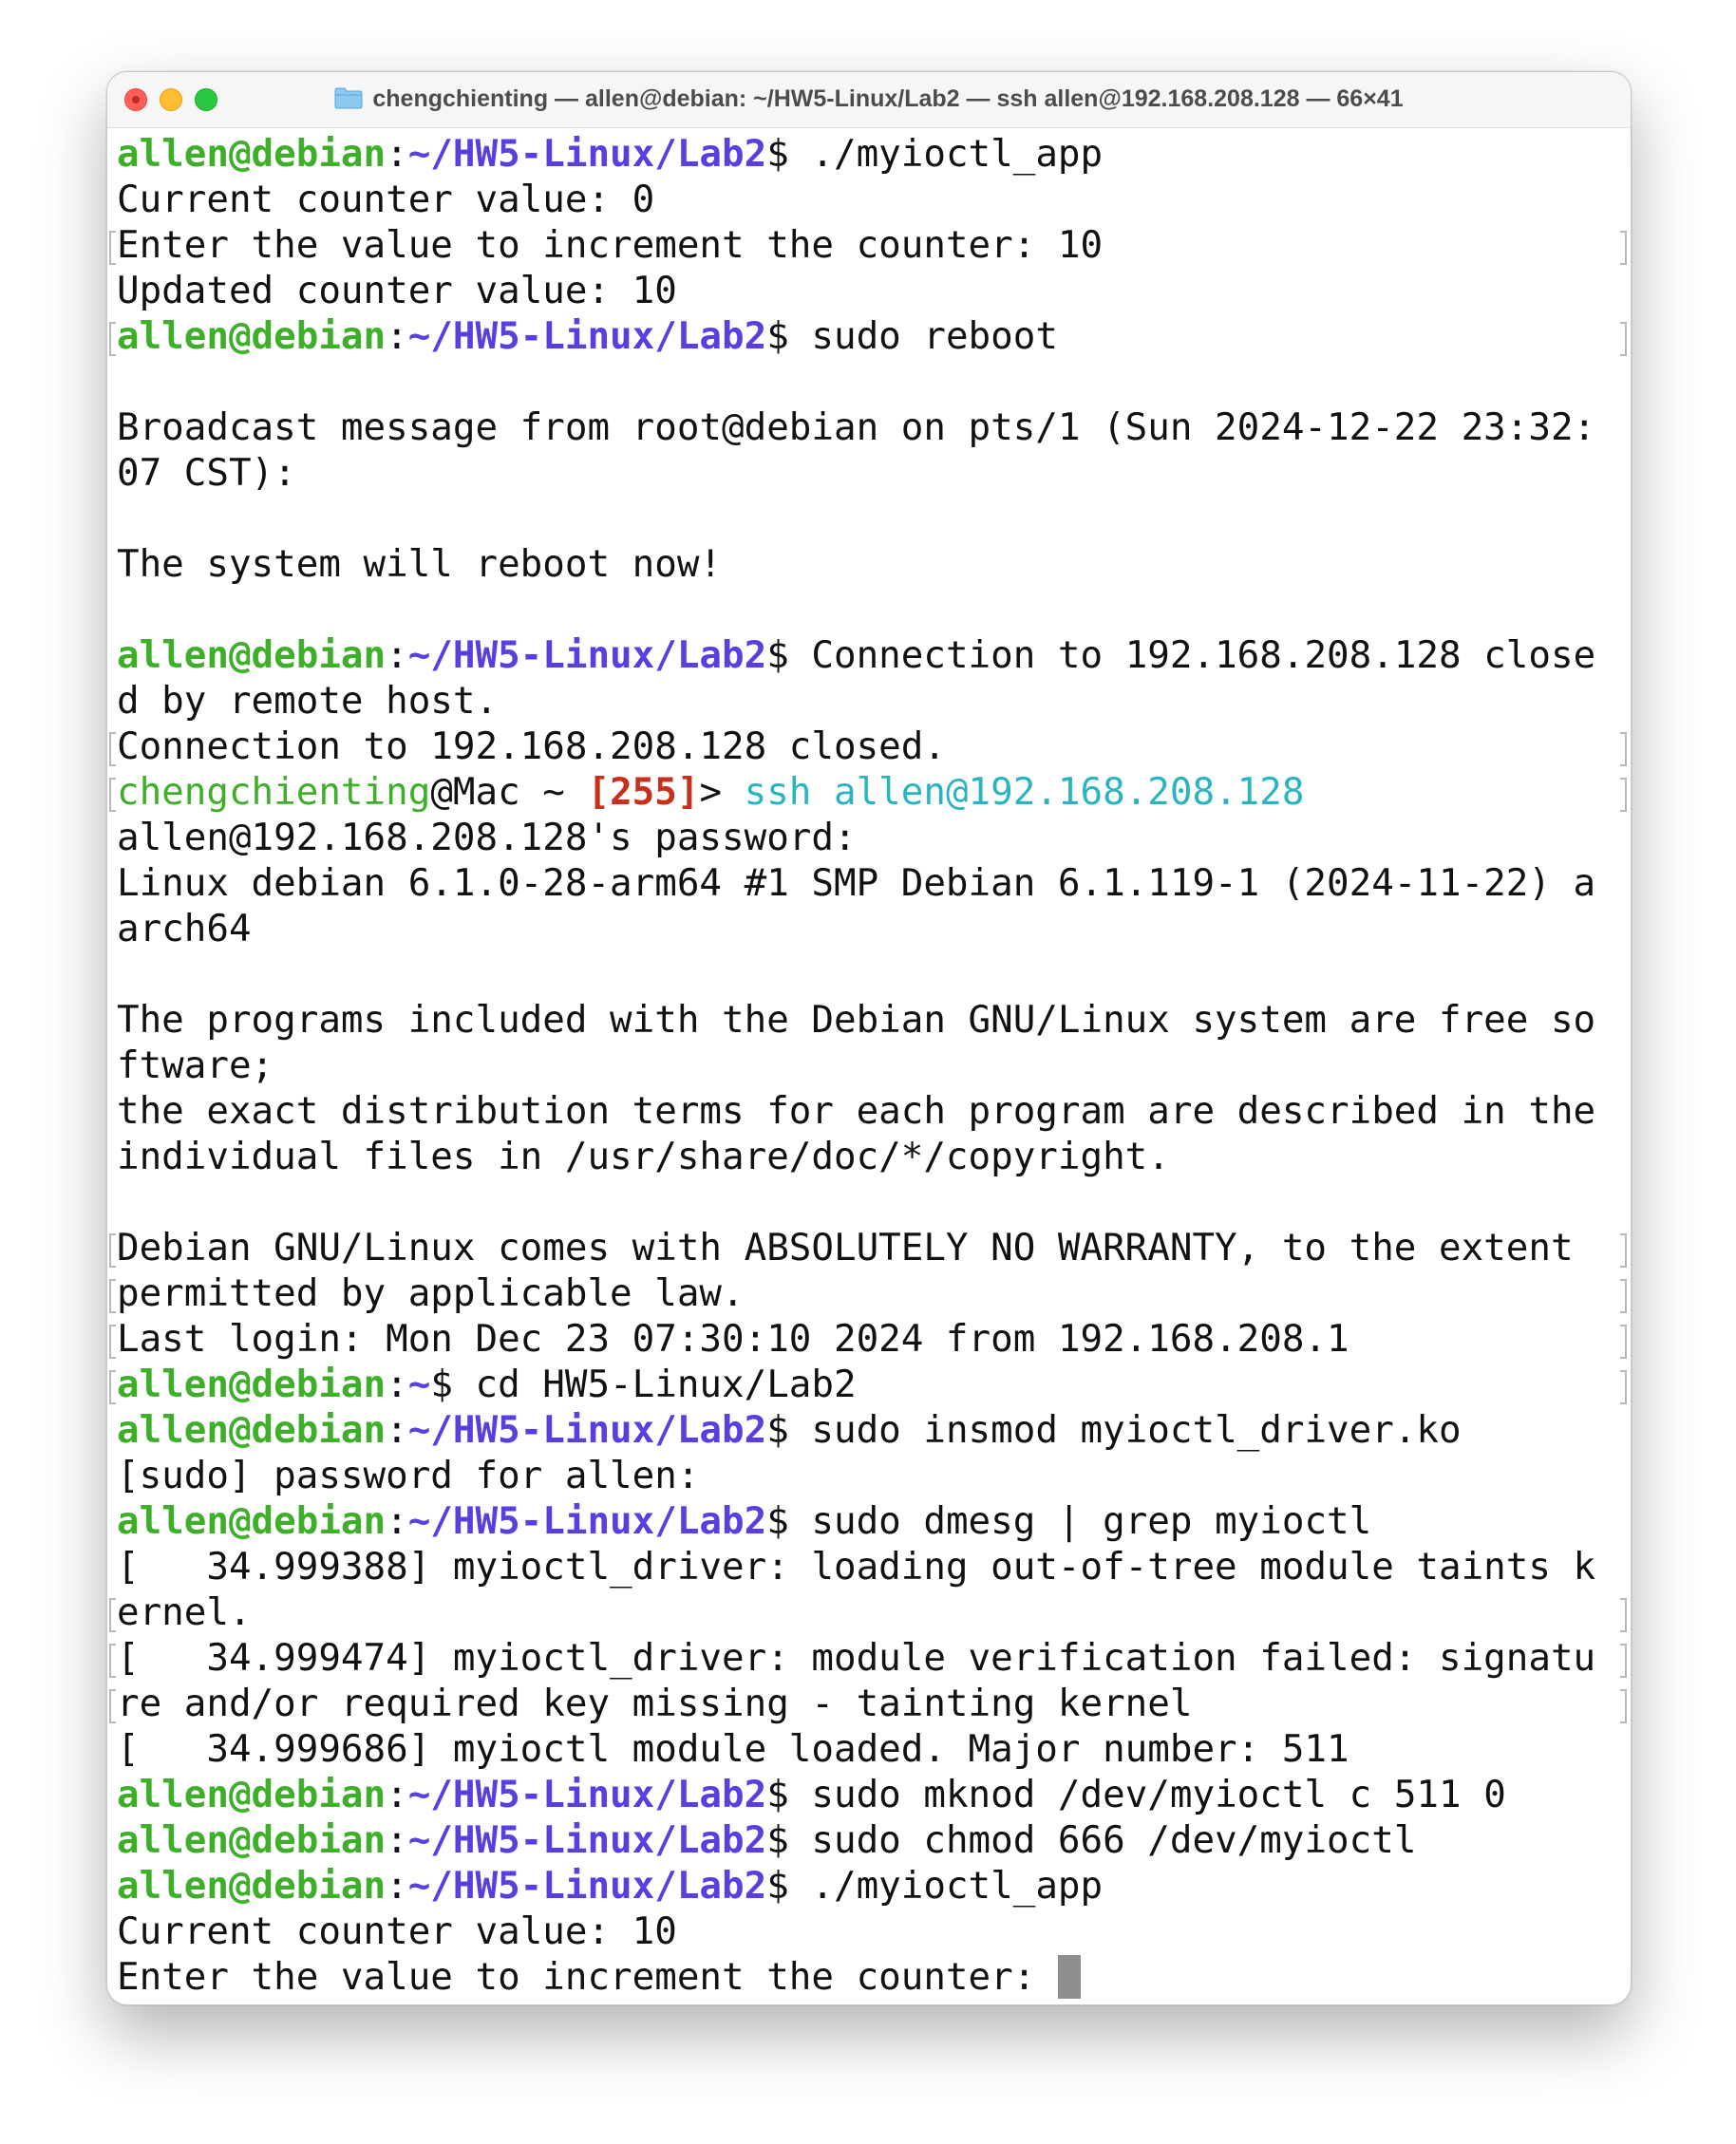 This screenshot has width=1736, height=2144. What do you see at coordinates (420, 565) in the screenshot?
I see `output-text: The system will reboot now!` at bounding box center [420, 565].